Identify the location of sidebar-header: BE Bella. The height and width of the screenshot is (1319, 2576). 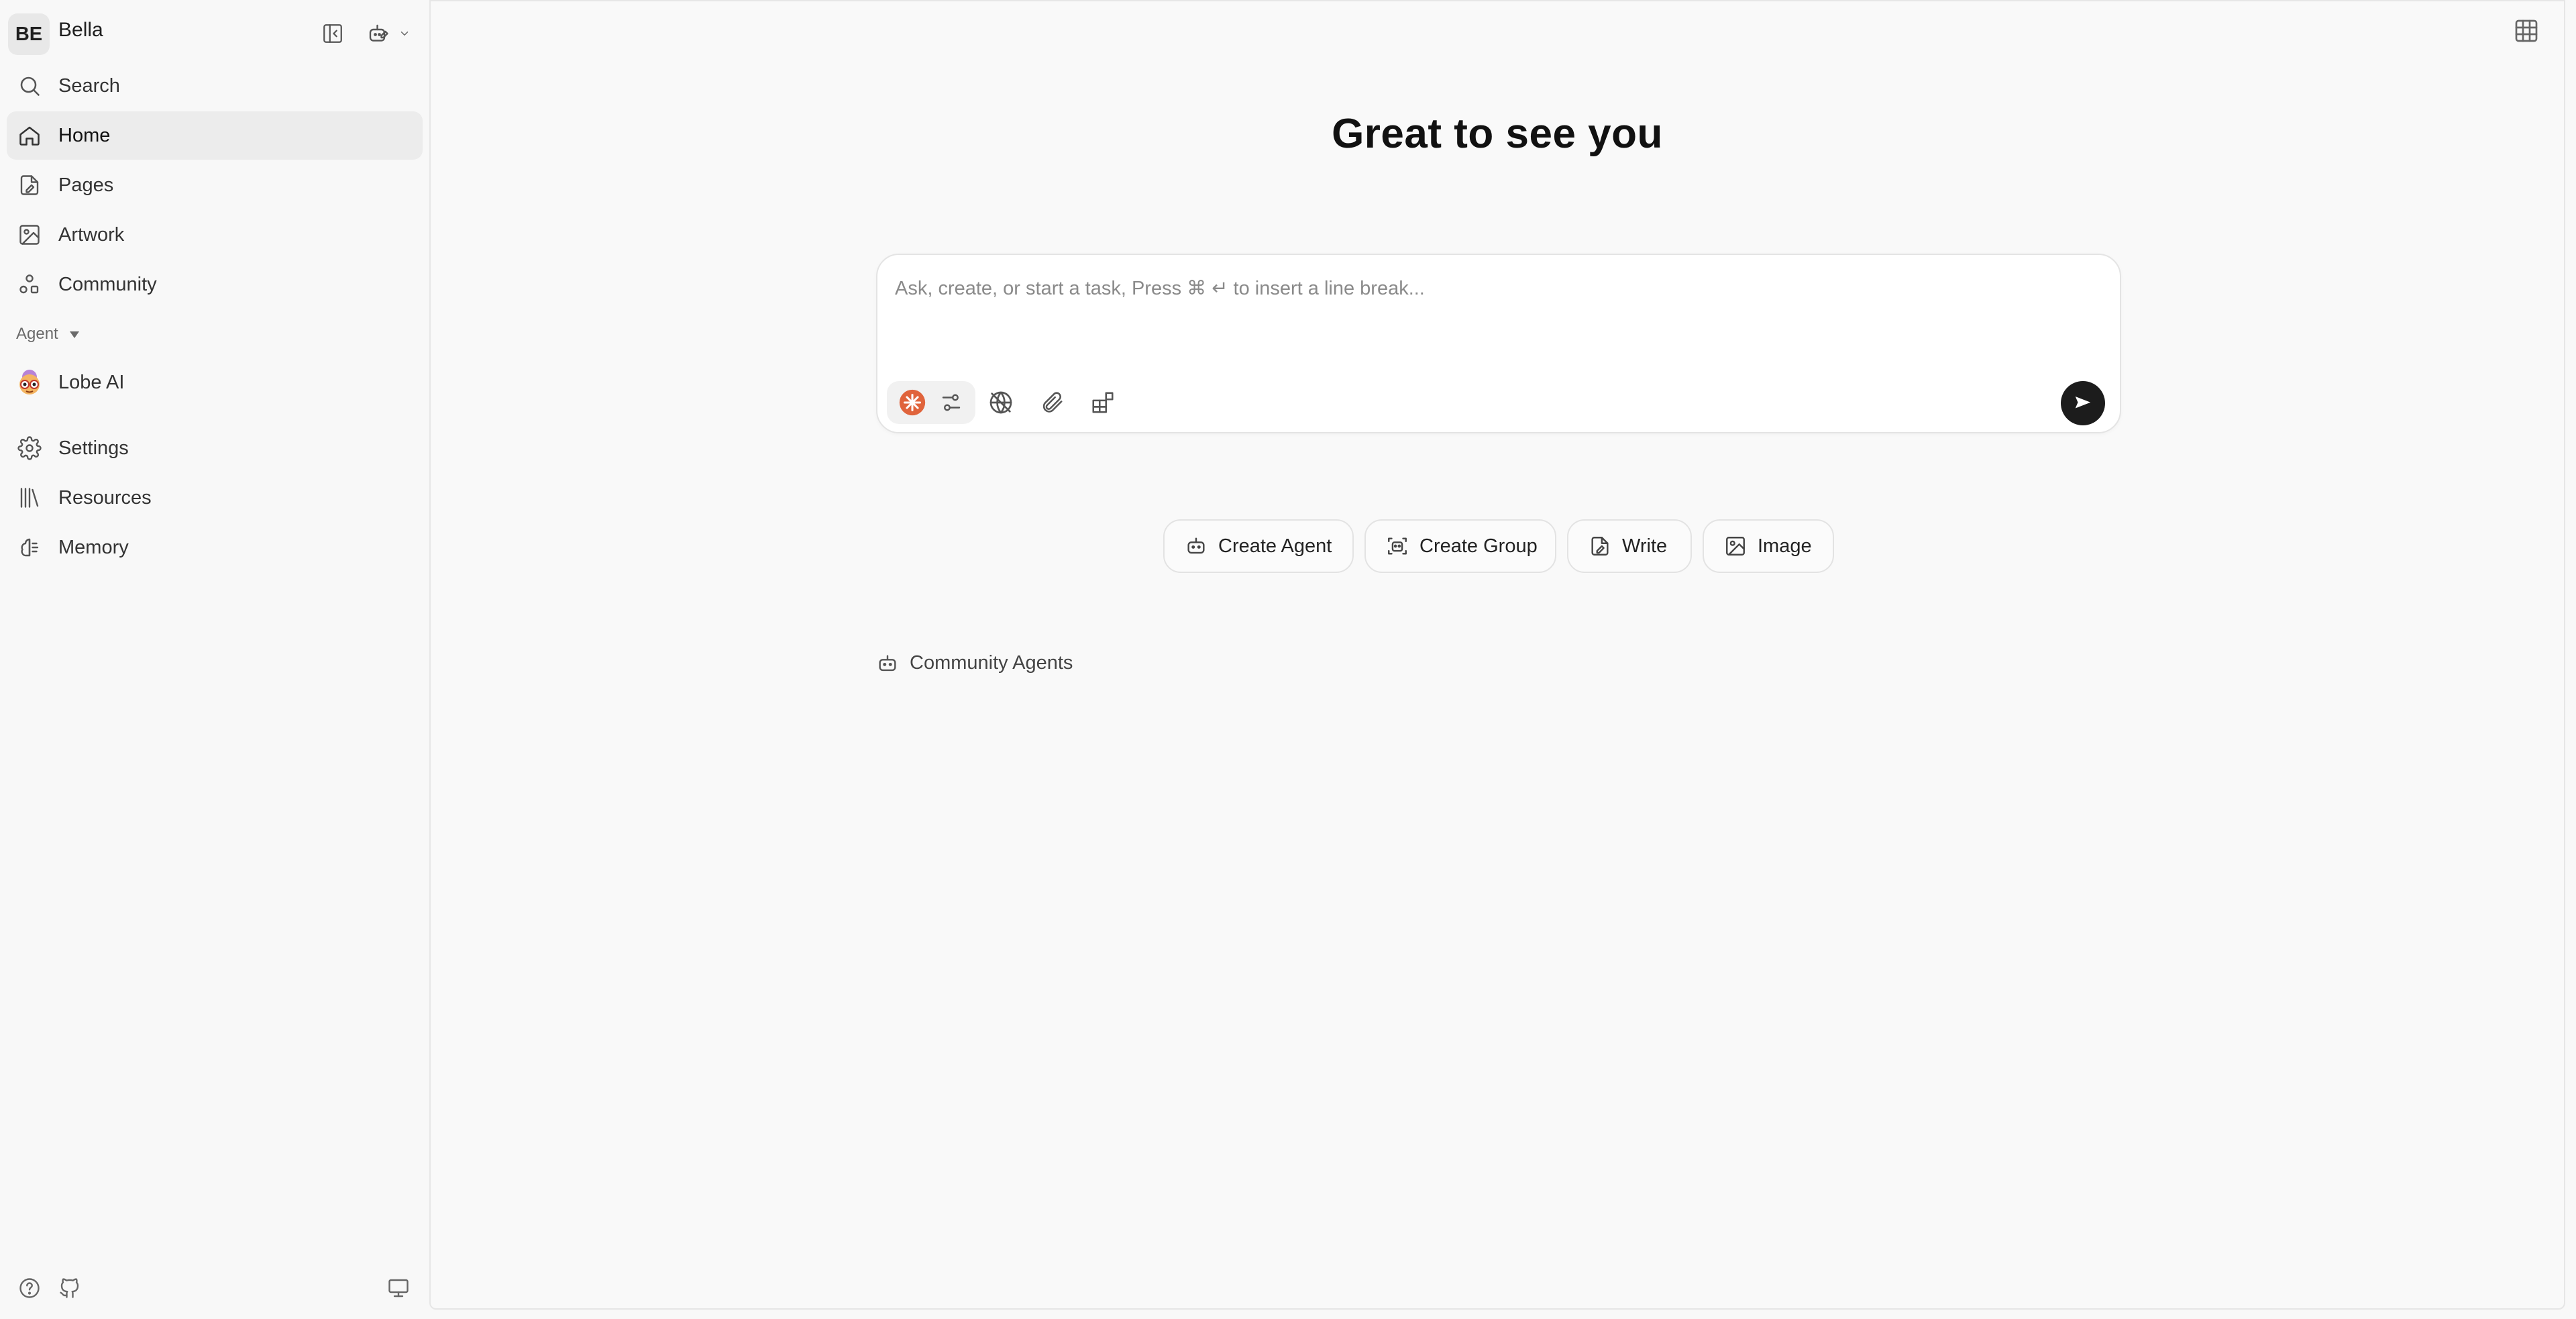
(214, 31).